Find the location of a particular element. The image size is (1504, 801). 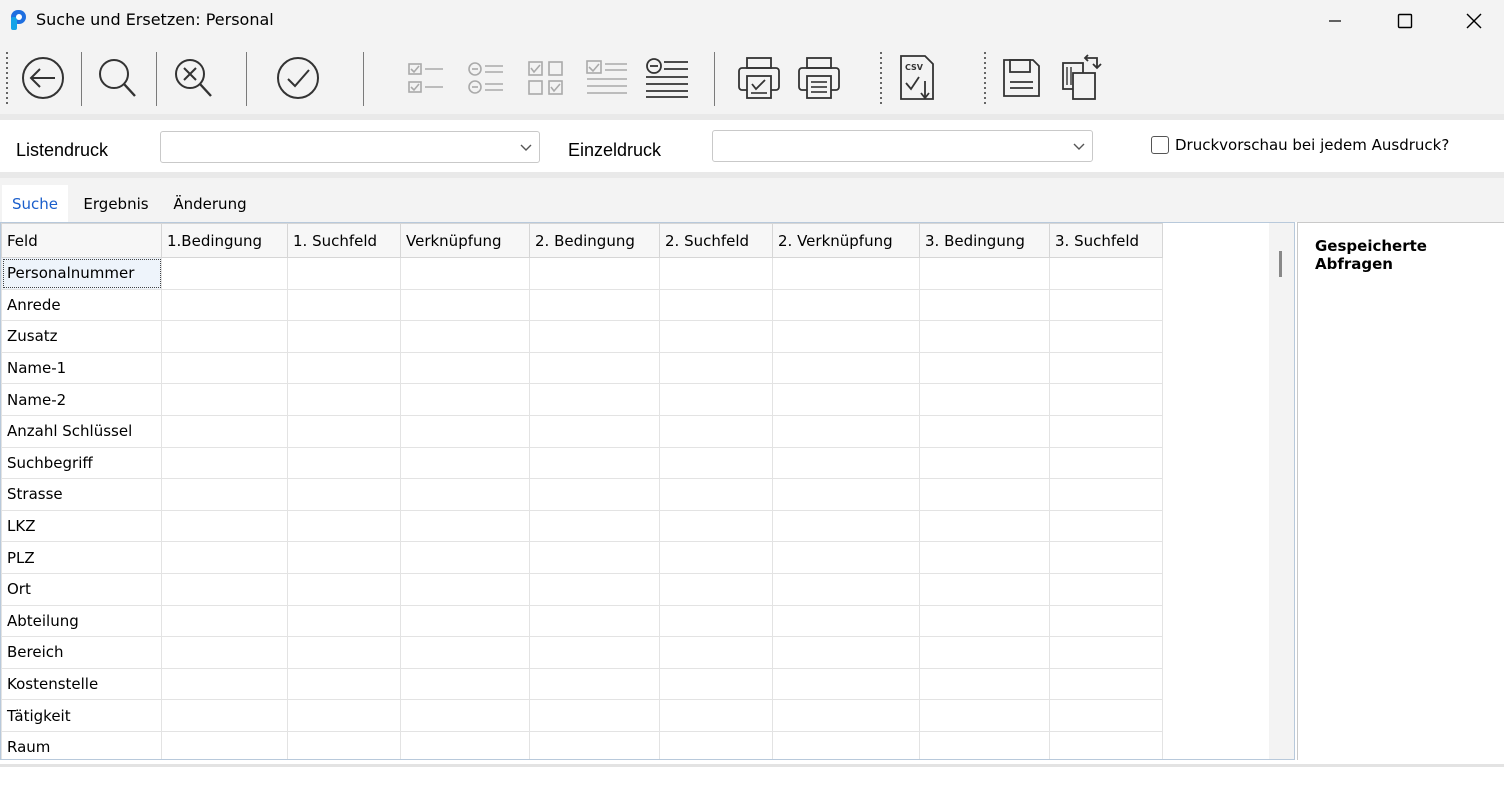

column-header: 2. Verknüpfung is located at coordinates (846, 240).